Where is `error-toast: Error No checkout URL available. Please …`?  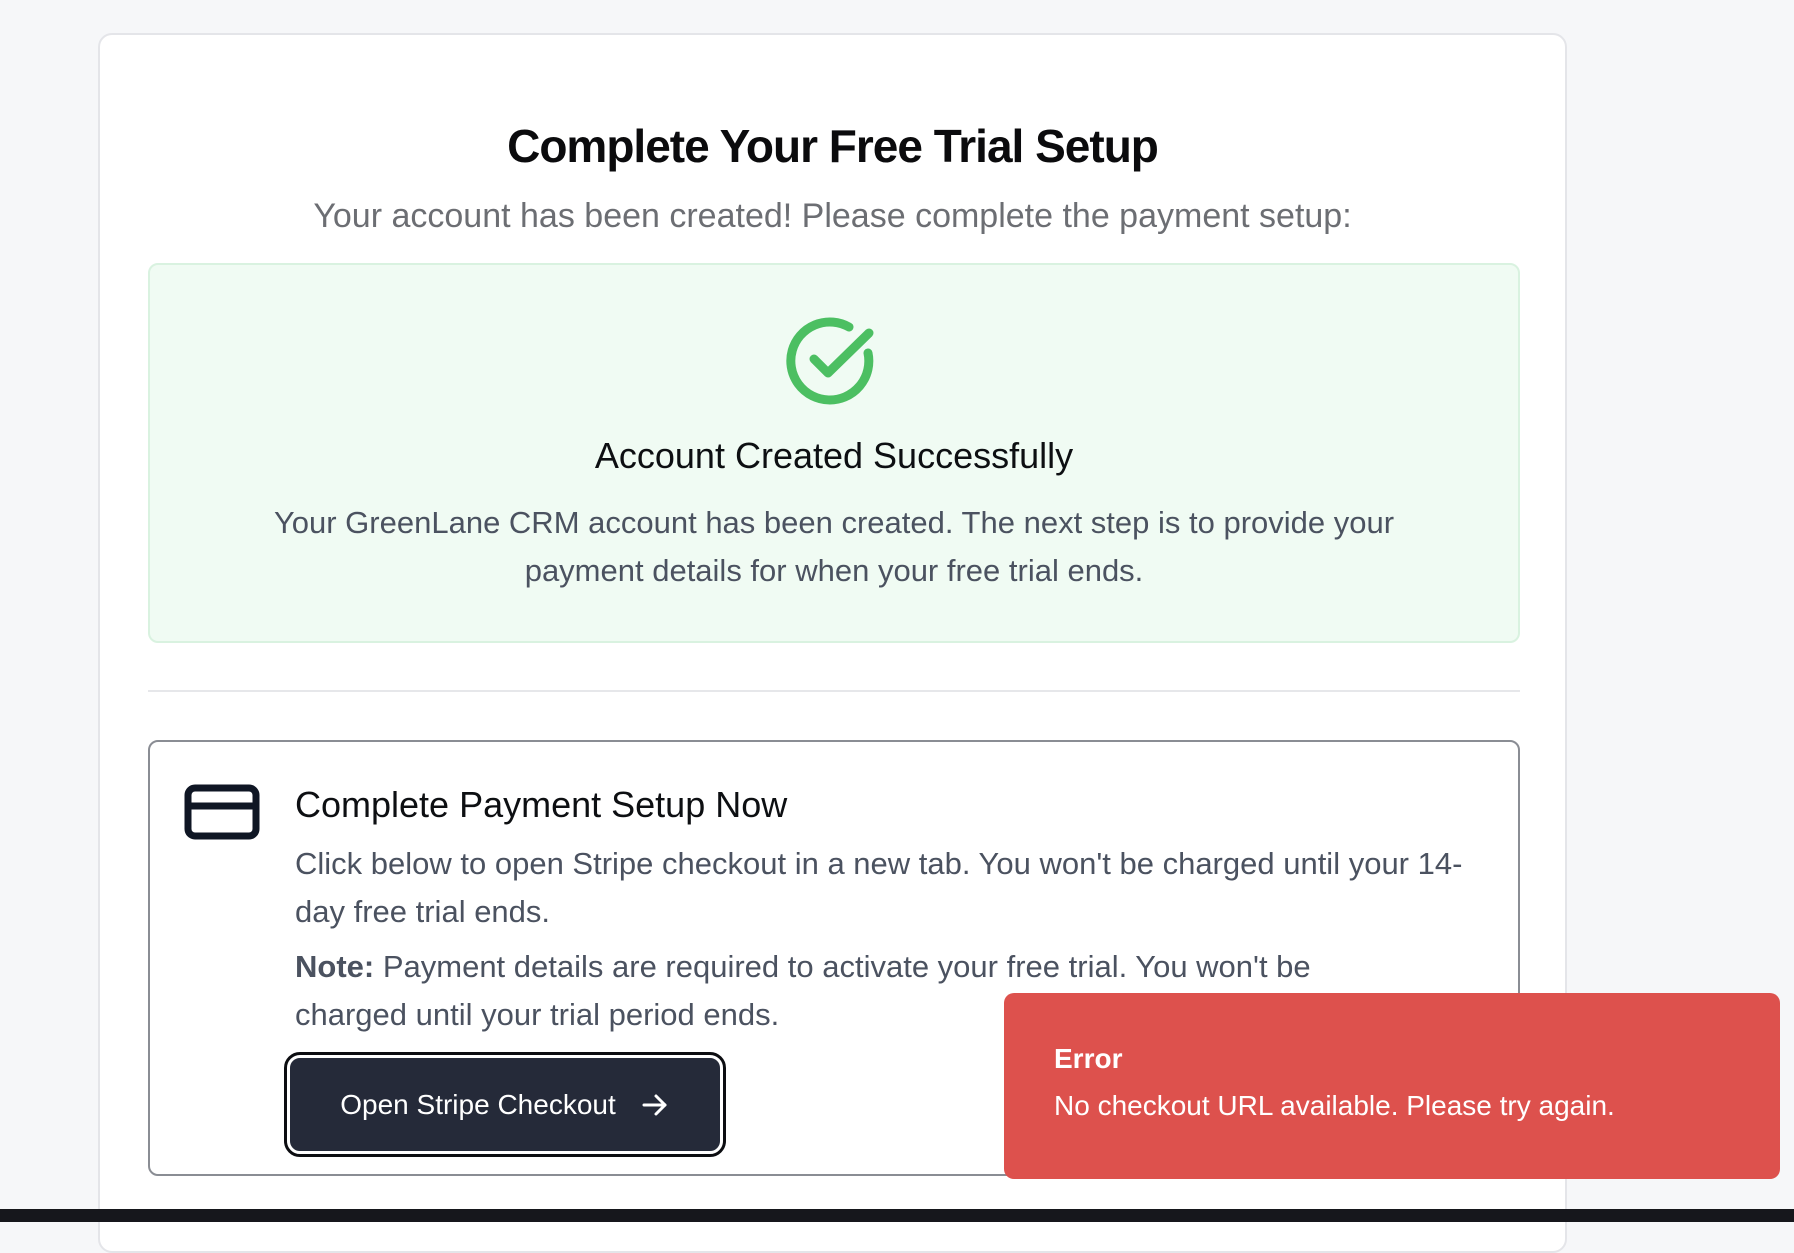
error-toast: Error No checkout URL available. Please … is located at coordinates (1392, 1086).